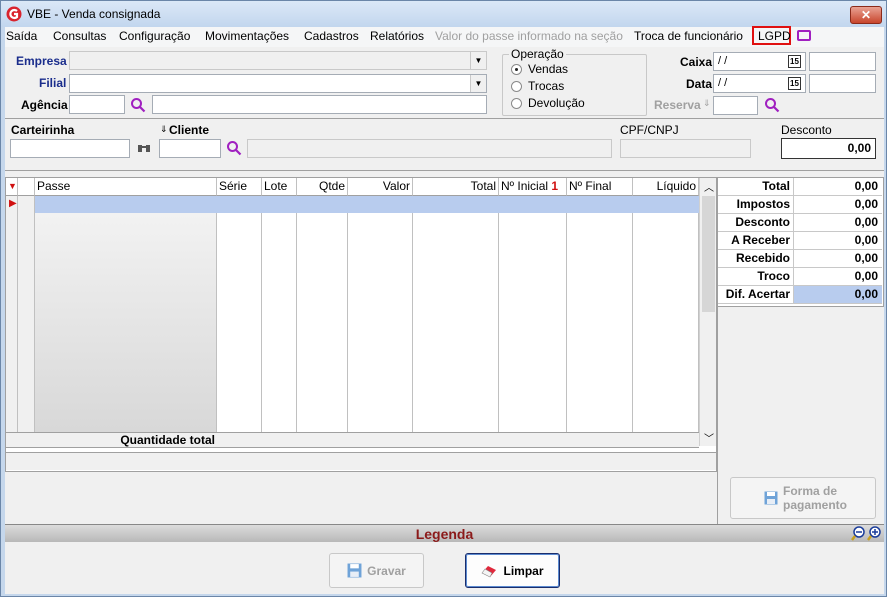  What do you see at coordinates (828, 148) in the screenshot?
I see `desconto-input: 0,00` at bounding box center [828, 148].